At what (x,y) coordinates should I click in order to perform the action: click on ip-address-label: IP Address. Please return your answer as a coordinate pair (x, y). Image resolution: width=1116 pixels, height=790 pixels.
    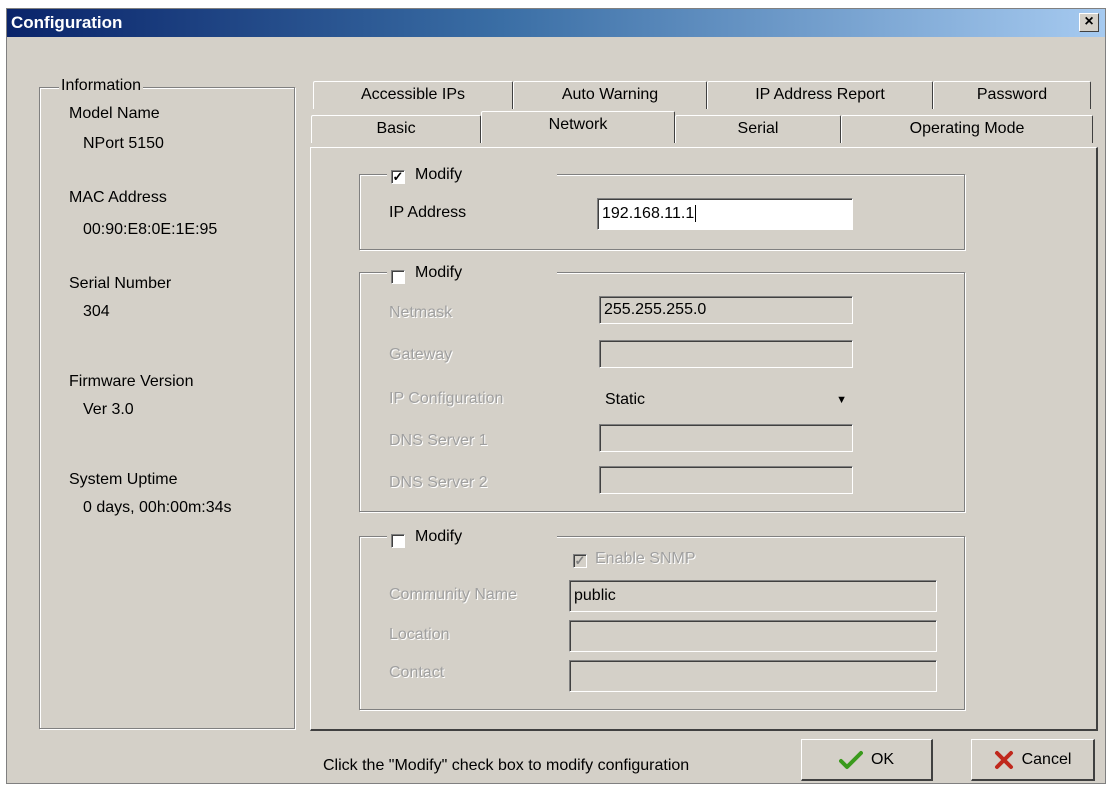
    Looking at the image, I should click on (428, 212).